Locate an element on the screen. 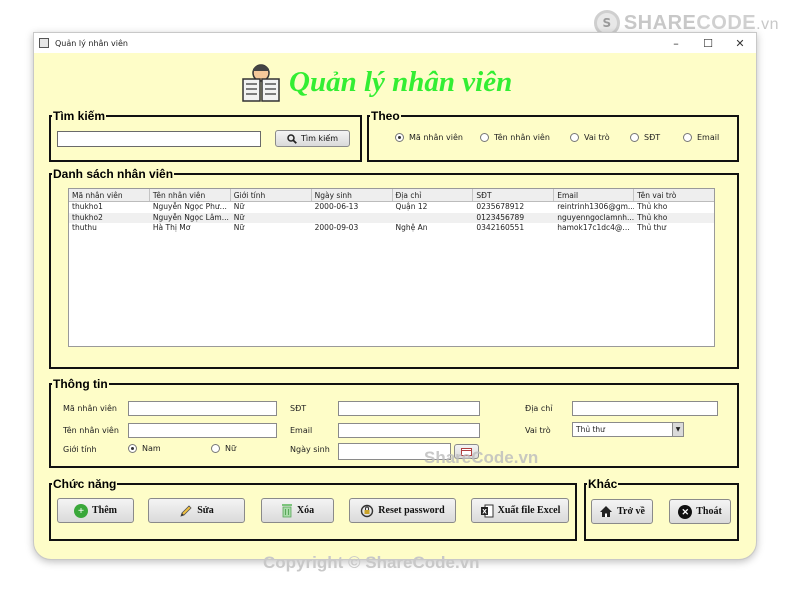 The height and width of the screenshot is (593, 791). list-legend: Danh sách nhân viên is located at coordinates (113, 174).